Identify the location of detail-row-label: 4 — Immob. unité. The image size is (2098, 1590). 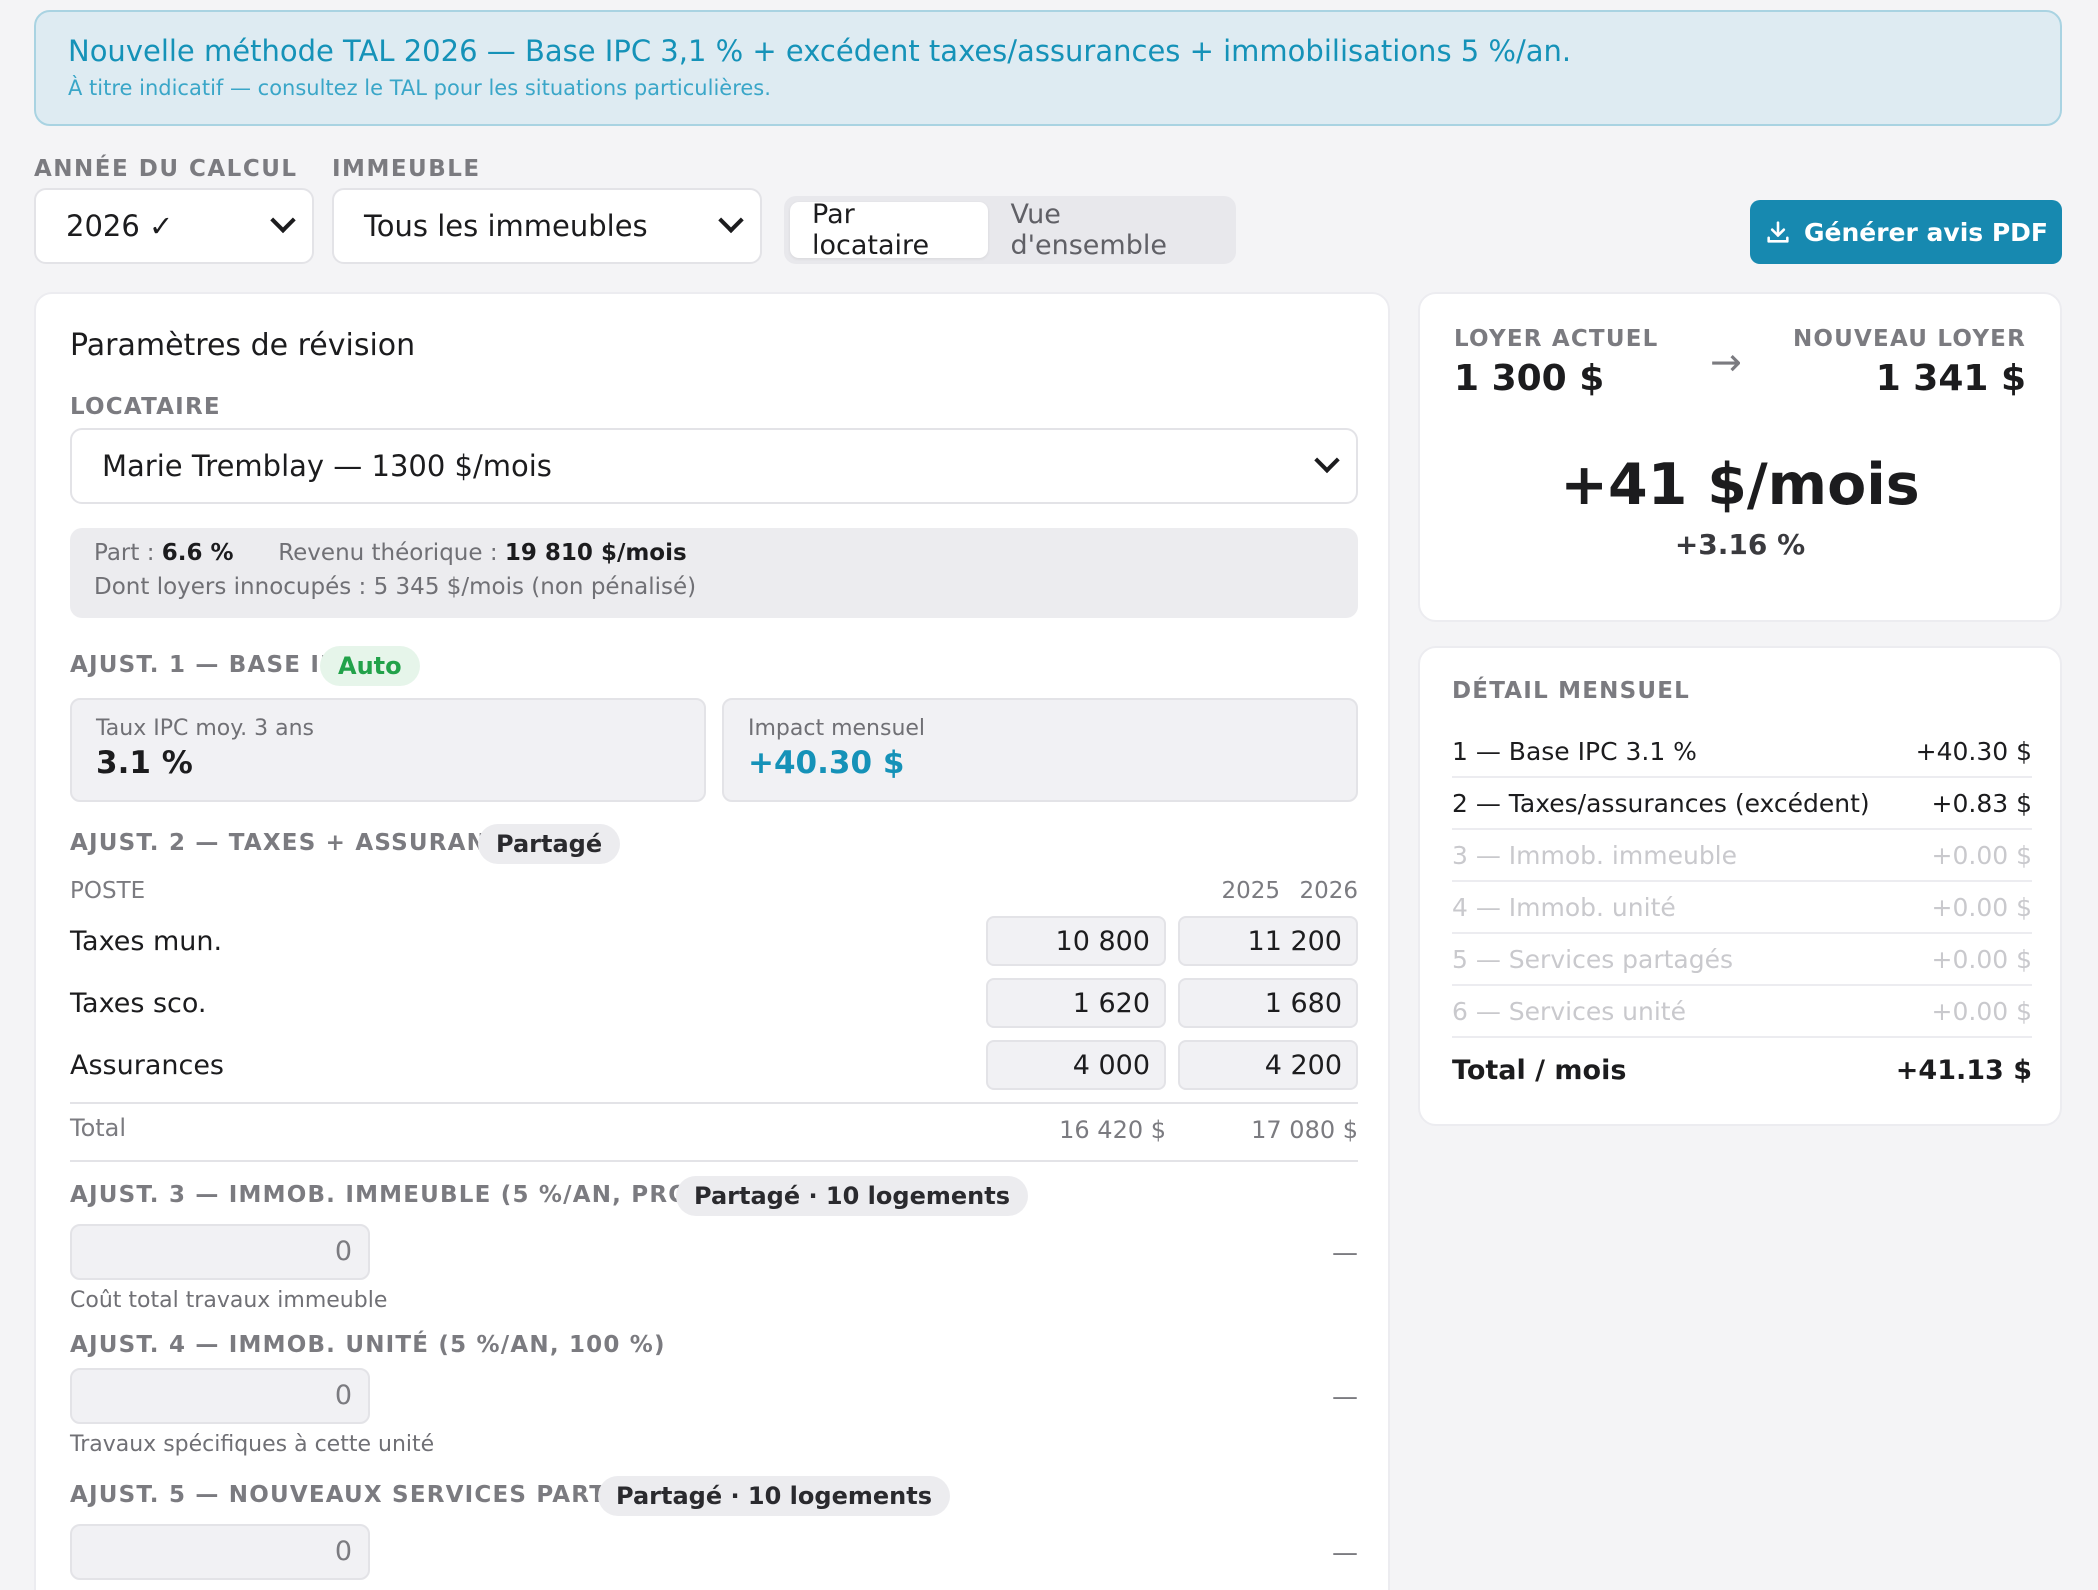
(1564, 907).